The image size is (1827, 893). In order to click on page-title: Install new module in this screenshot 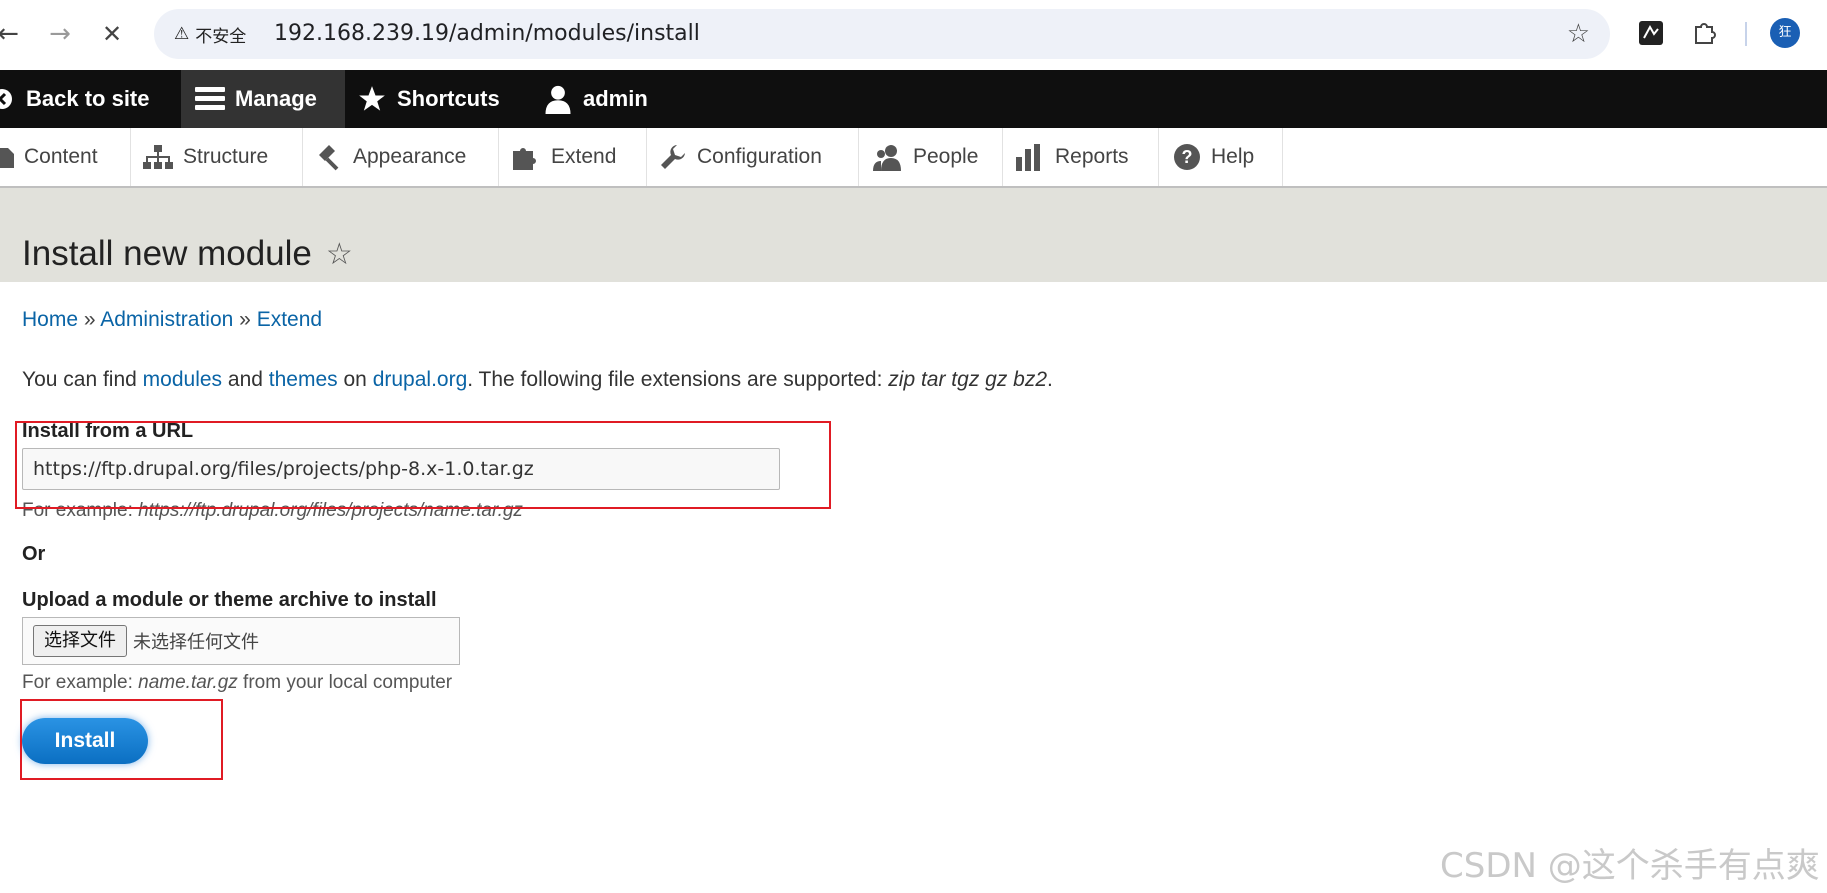, I will do `click(167, 253)`.